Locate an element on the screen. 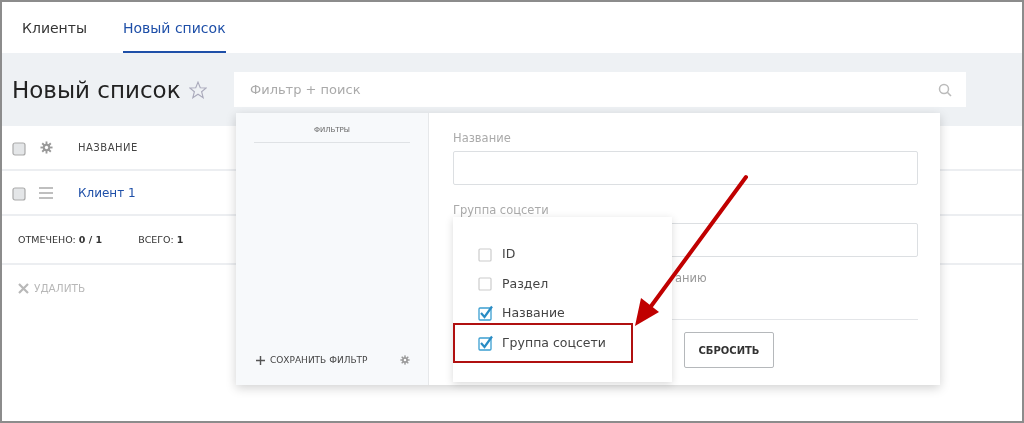  menu-item: ID is located at coordinates (562, 253).